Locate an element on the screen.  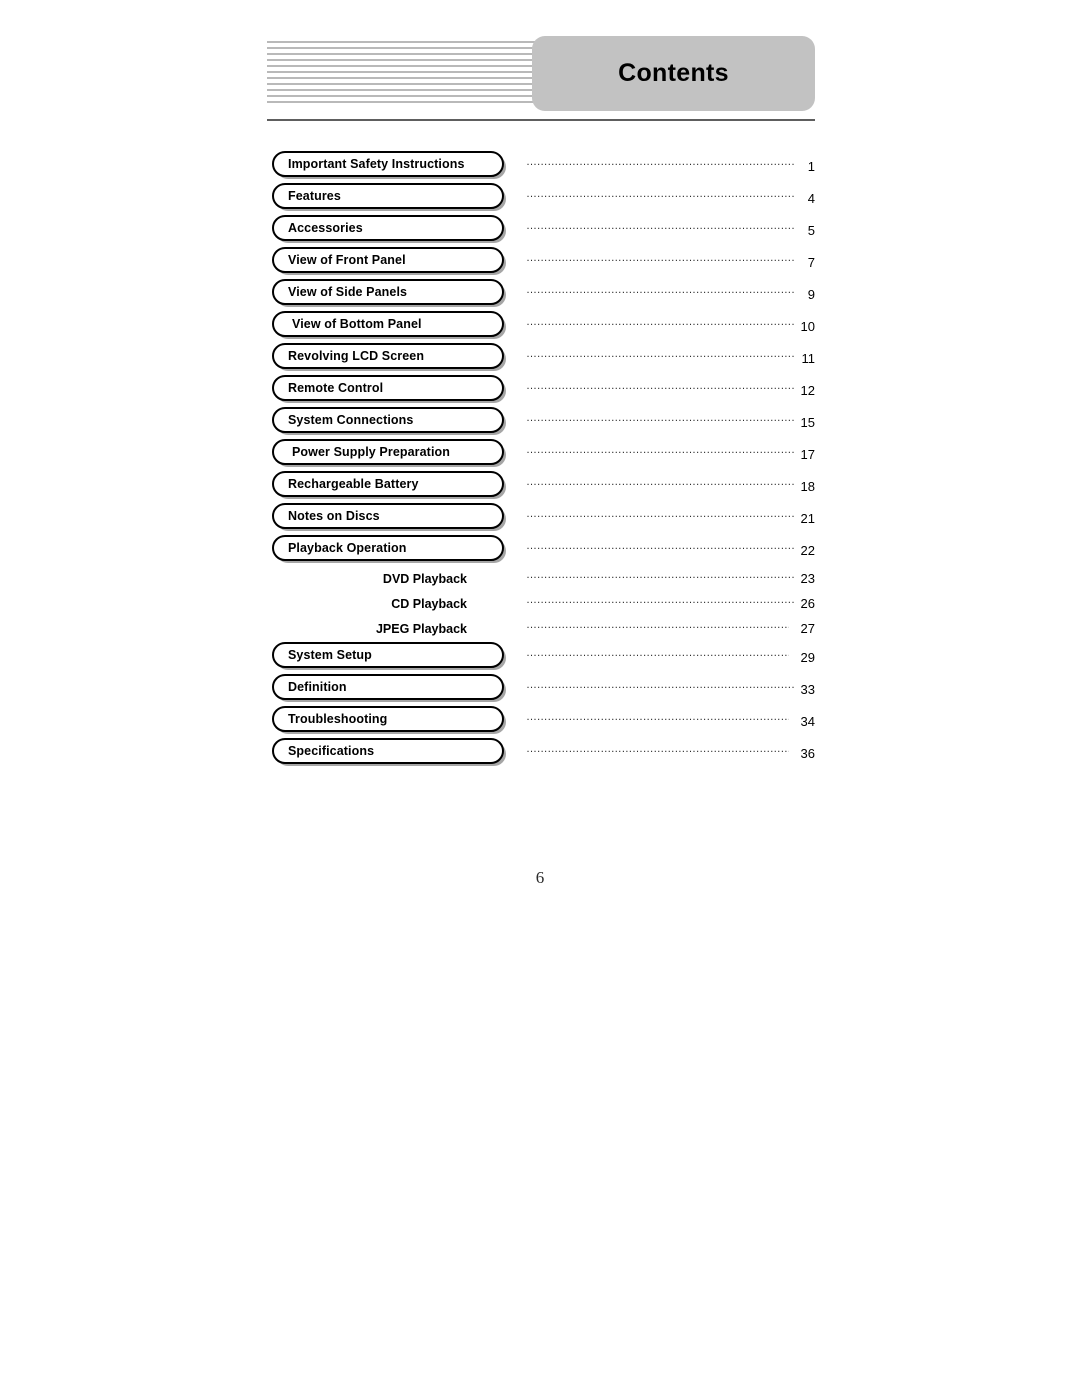
page-header: Contents is located at coordinates (541, 74).